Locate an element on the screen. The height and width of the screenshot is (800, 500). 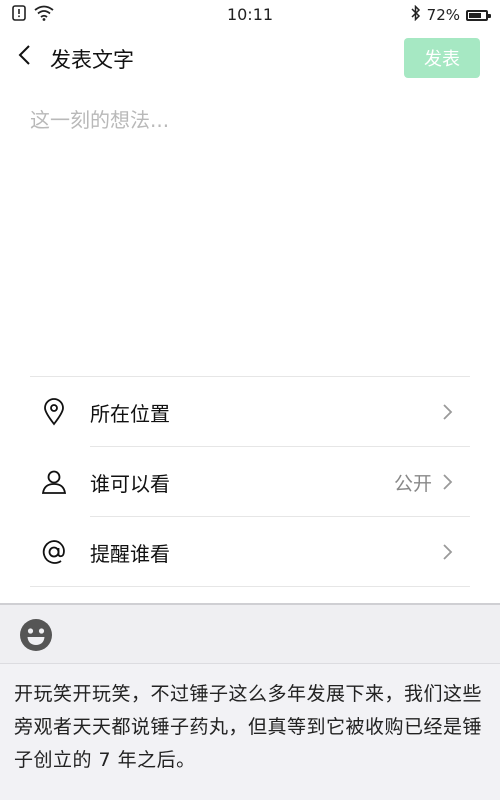
option-mention: 提醒谁看 is located at coordinates (250, 552).